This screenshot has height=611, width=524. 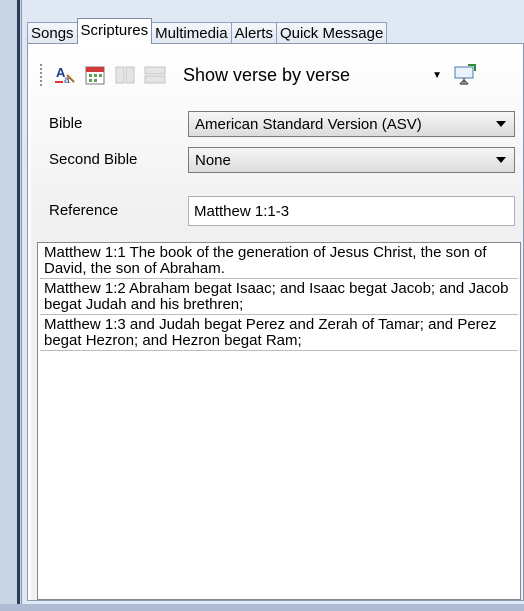 I want to click on present-screen-icon, so click(x=465, y=75).